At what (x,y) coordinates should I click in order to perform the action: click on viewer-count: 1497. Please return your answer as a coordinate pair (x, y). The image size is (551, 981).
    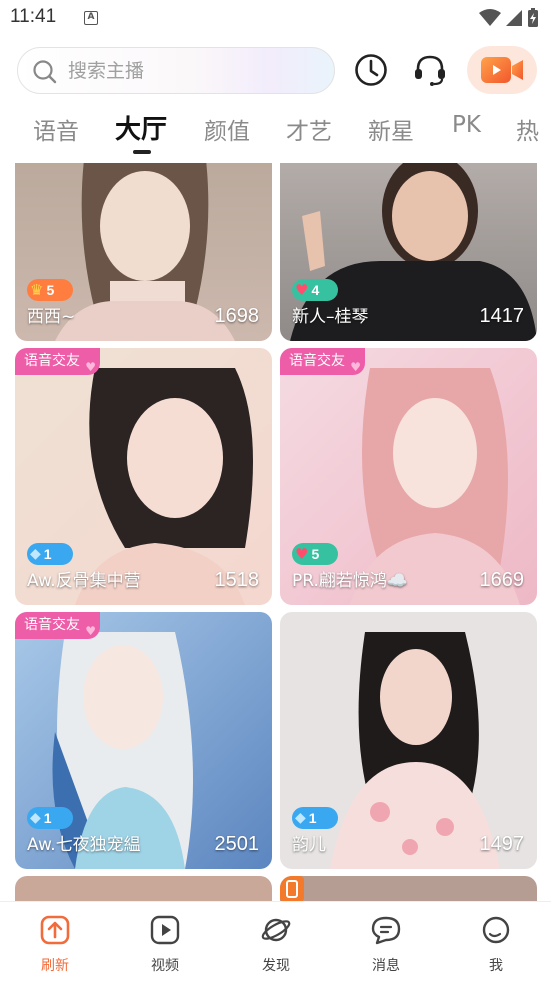
    Looking at the image, I should click on (502, 844).